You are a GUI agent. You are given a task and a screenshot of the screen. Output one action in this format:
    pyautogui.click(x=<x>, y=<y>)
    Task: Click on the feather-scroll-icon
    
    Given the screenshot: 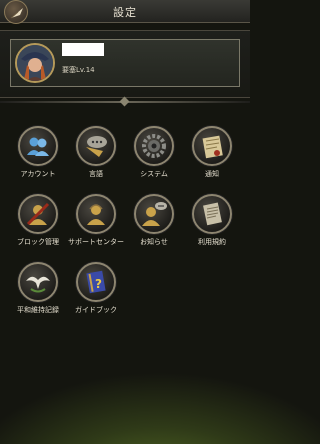 What is the action you would take?
    pyautogui.click(x=16, y=13)
    